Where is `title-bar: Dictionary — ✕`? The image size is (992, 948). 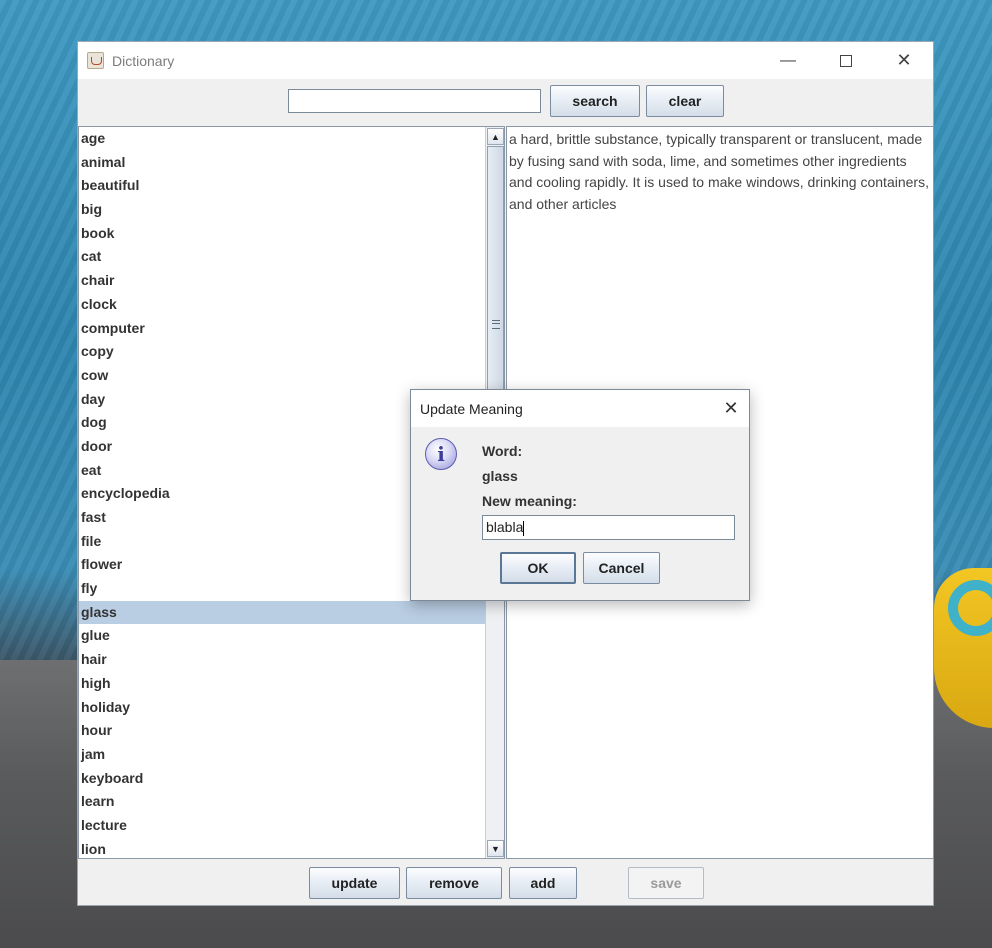 title-bar: Dictionary — ✕ is located at coordinates (505, 60).